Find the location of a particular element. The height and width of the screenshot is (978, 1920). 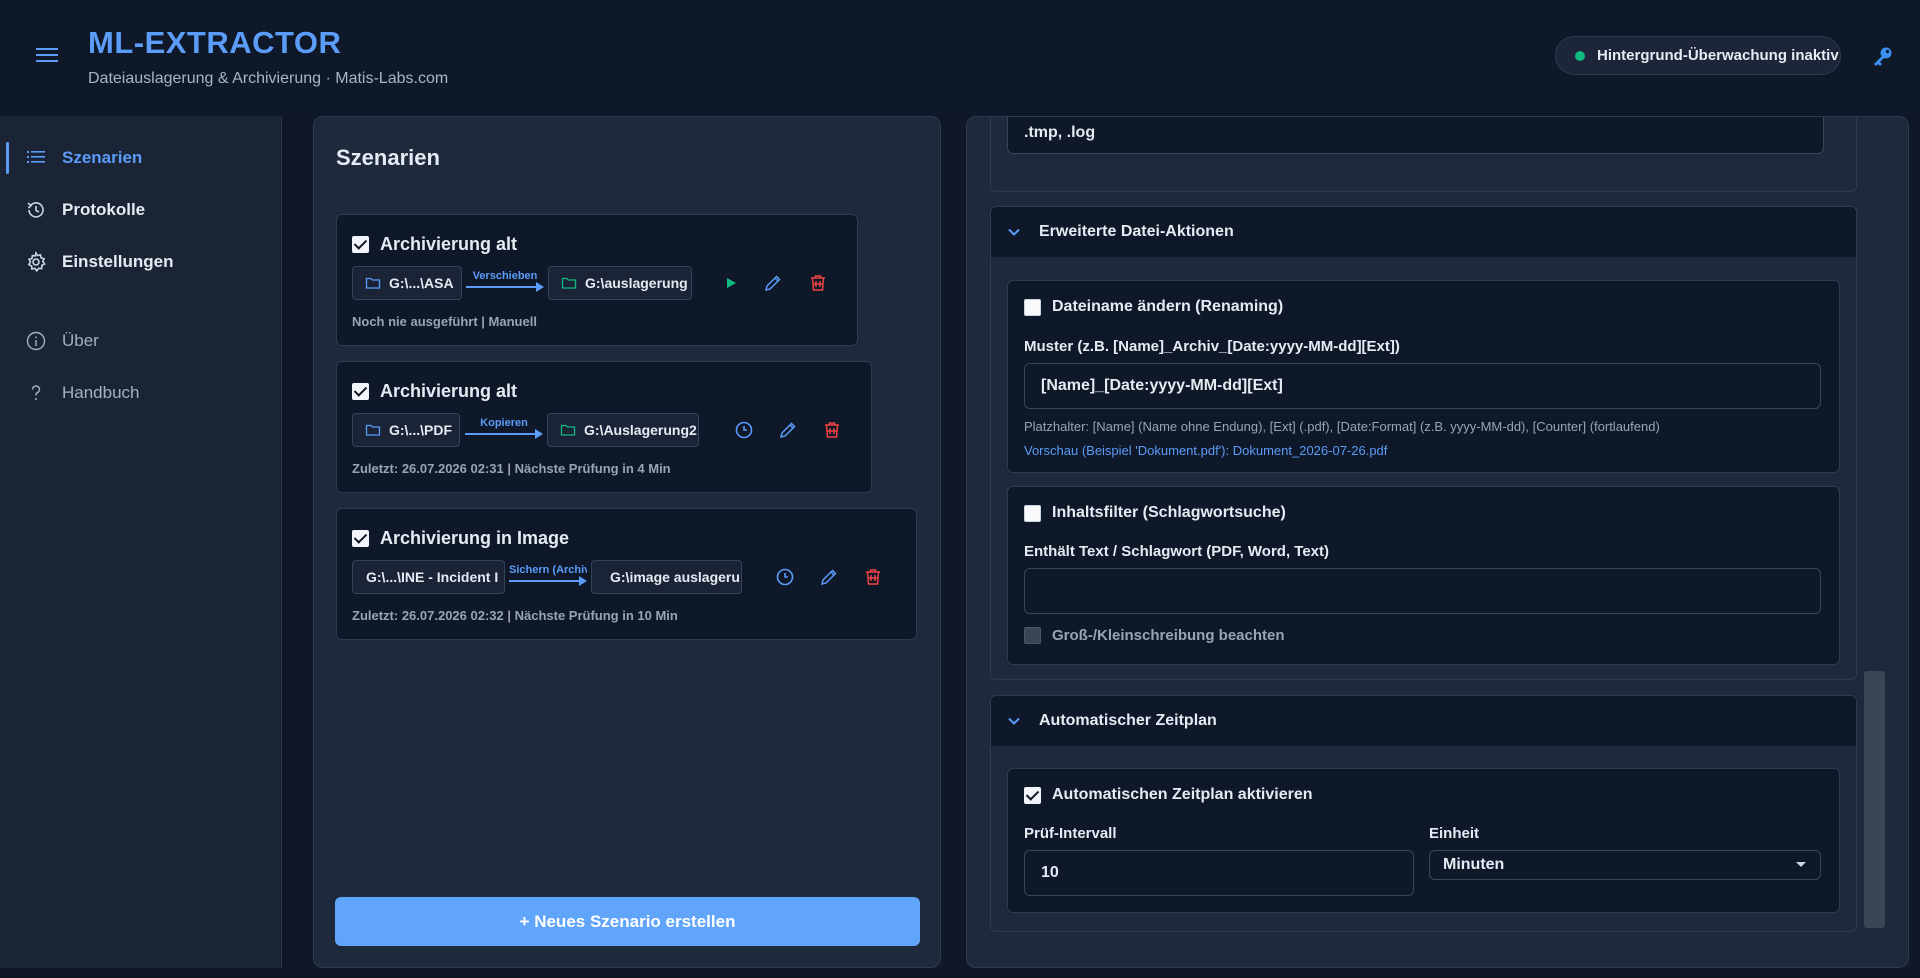

interval-label: Prüf-Intervall is located at coordinates (1070, 833).